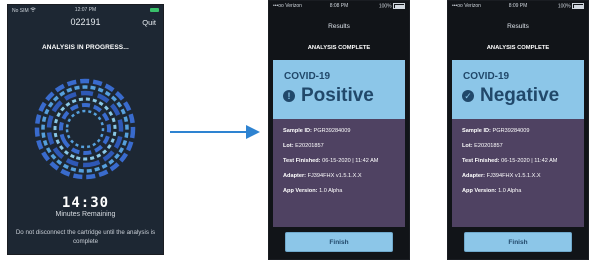  Describe the element at coordinates (85, 203) in the screenshot. I see `countdown-timer: 14:30` at that location.